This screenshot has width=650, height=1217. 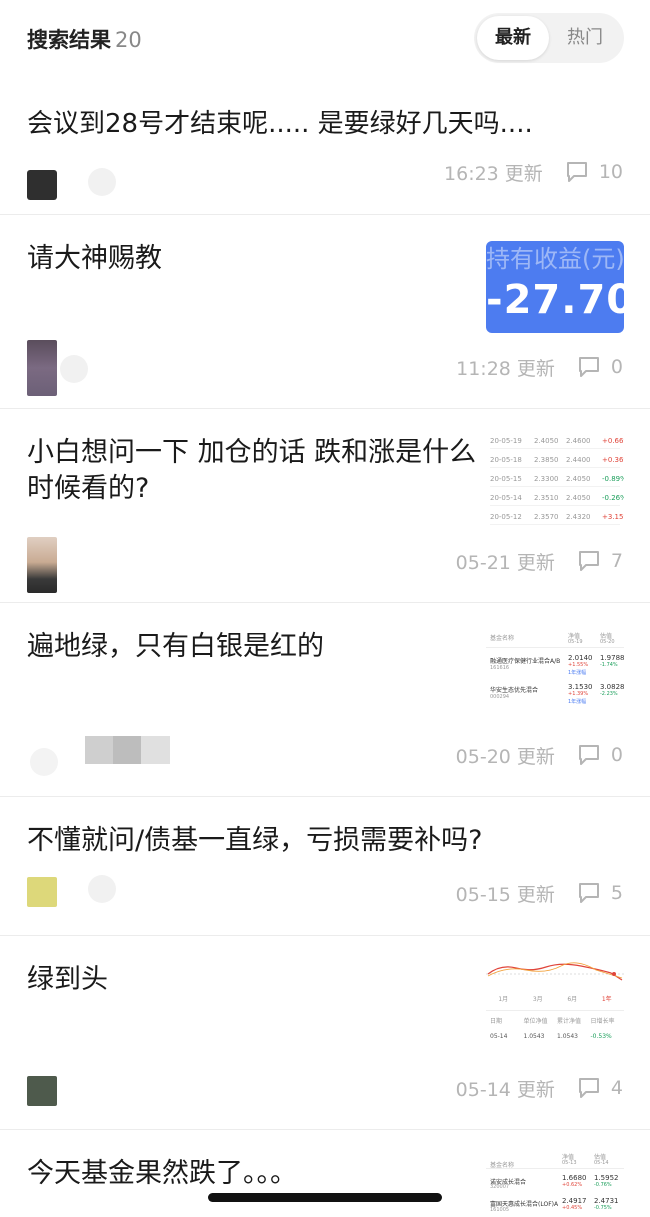 I want to click on result-count: 20, so click(x=128, y=40).